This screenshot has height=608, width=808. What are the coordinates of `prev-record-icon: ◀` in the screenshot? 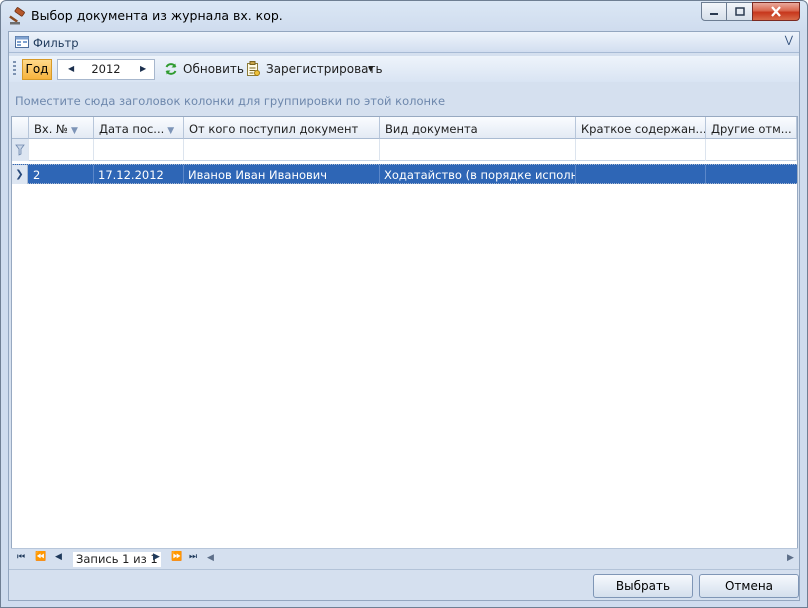 It's located at (58, 557).